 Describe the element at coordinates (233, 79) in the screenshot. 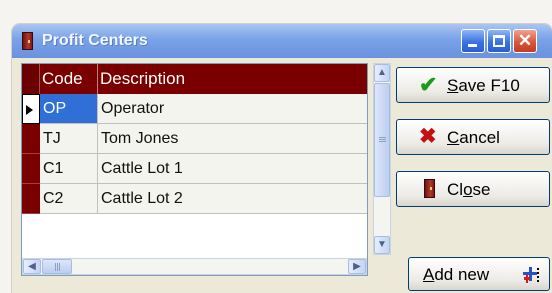

I see `column-header-description: Description` at that location.